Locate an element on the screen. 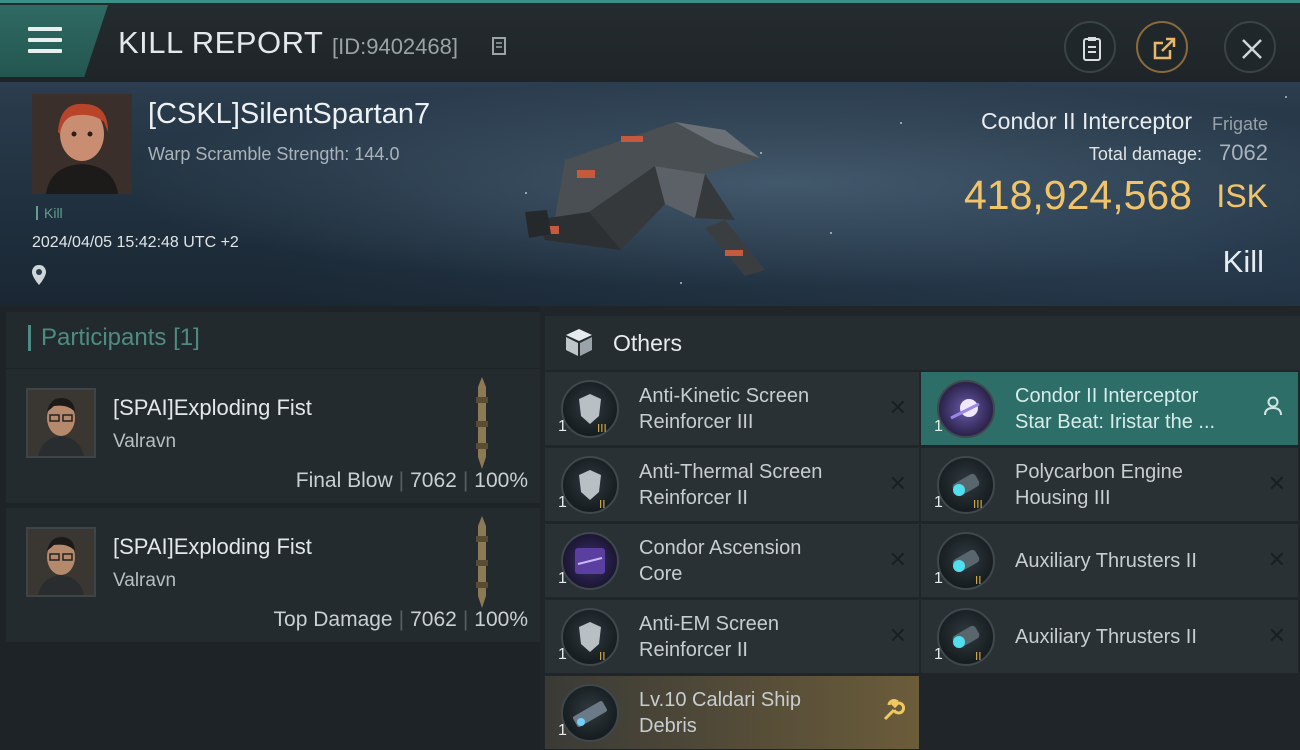 This screenshot has width=1300, height=750. clipboard-icon is located at coordinates (1092, 49).